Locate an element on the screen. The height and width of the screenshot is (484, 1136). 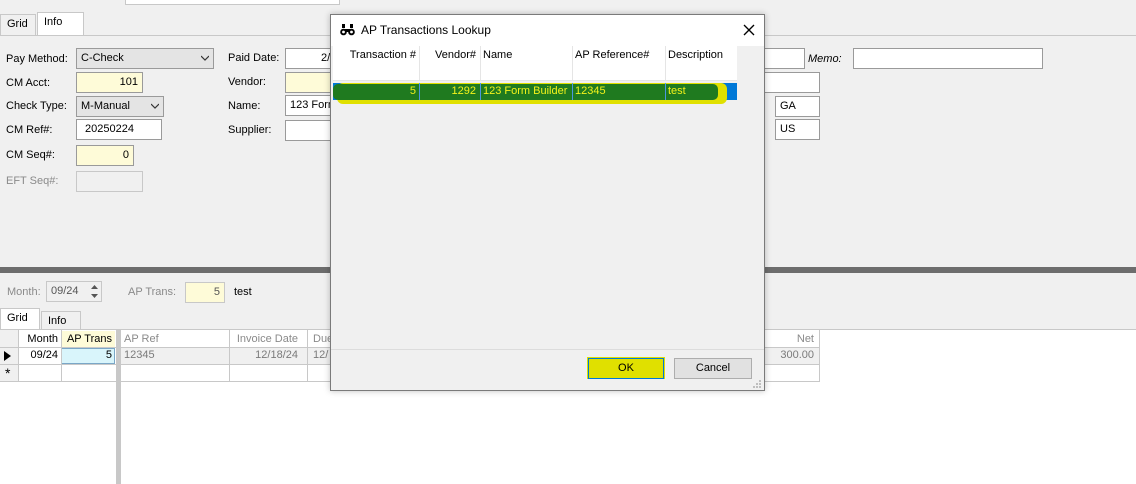
address-input is located at coordinates (783, 58).